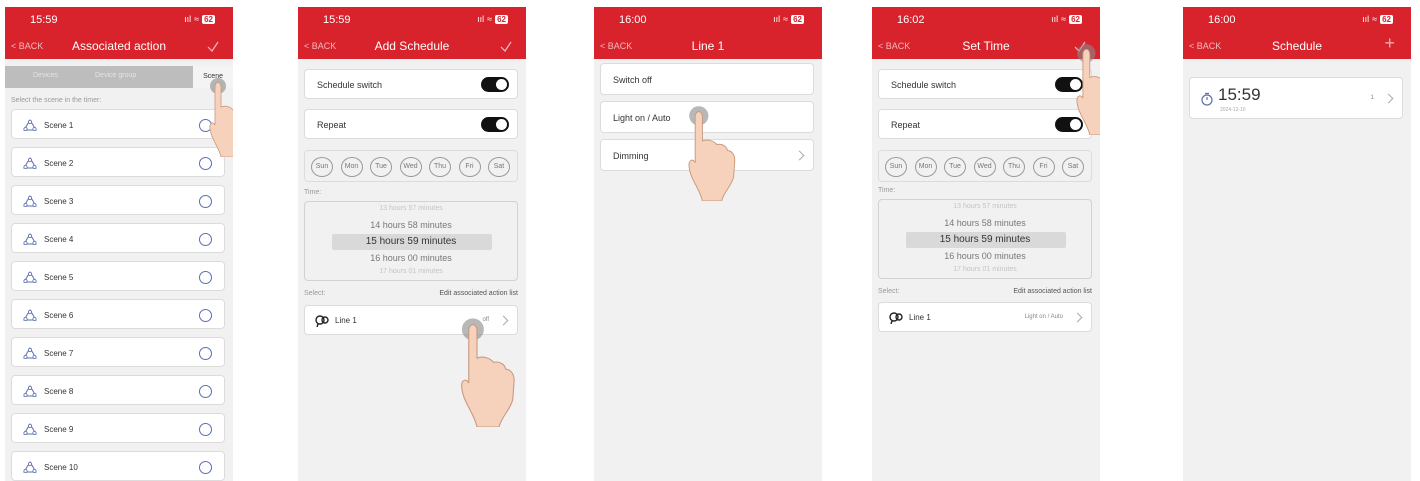 The height and width of the screenshot is (481, 1420). What do you see at coordinates (119, 46) in the screenshot?
I see `page-title: Associated action` at bounding box center [119, 46].